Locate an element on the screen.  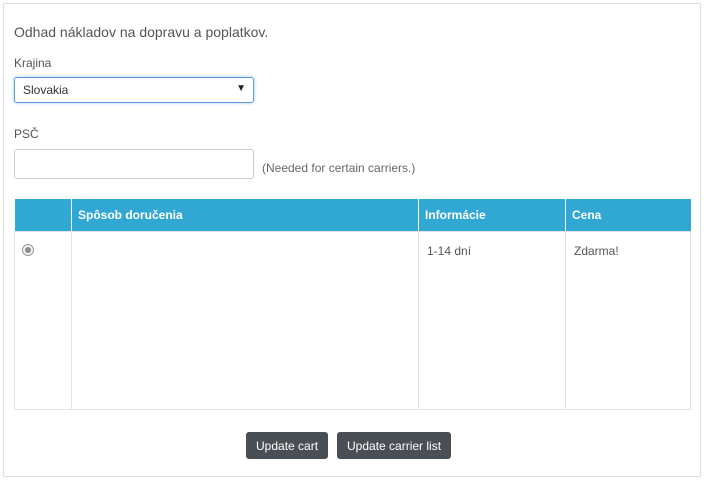
header-price: Cena is located at coordinates (628, 215).